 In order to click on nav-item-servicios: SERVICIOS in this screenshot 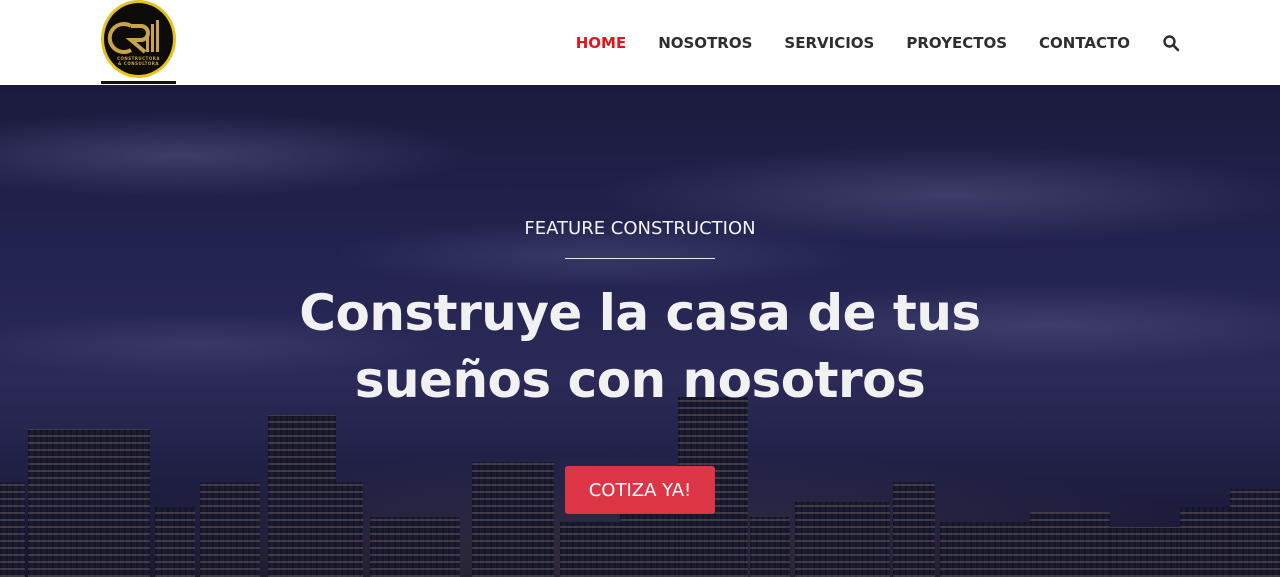, I will do `click(829, 43)`.